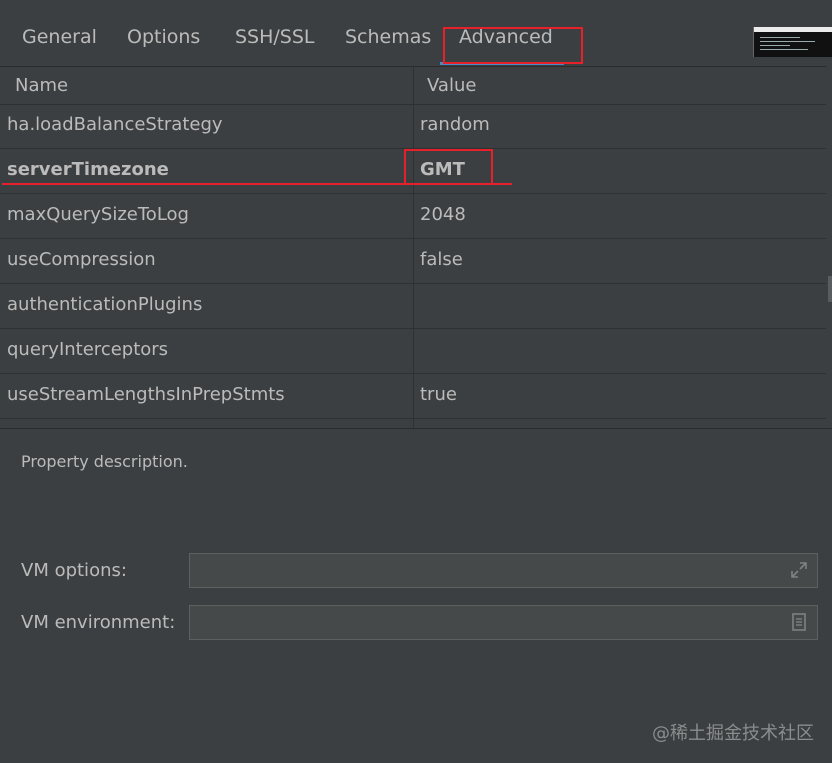  Describe the element at coordinates (275, 37) in the screenshot. I see `tab-ssh-ssl: SSH/SSL` at that location.